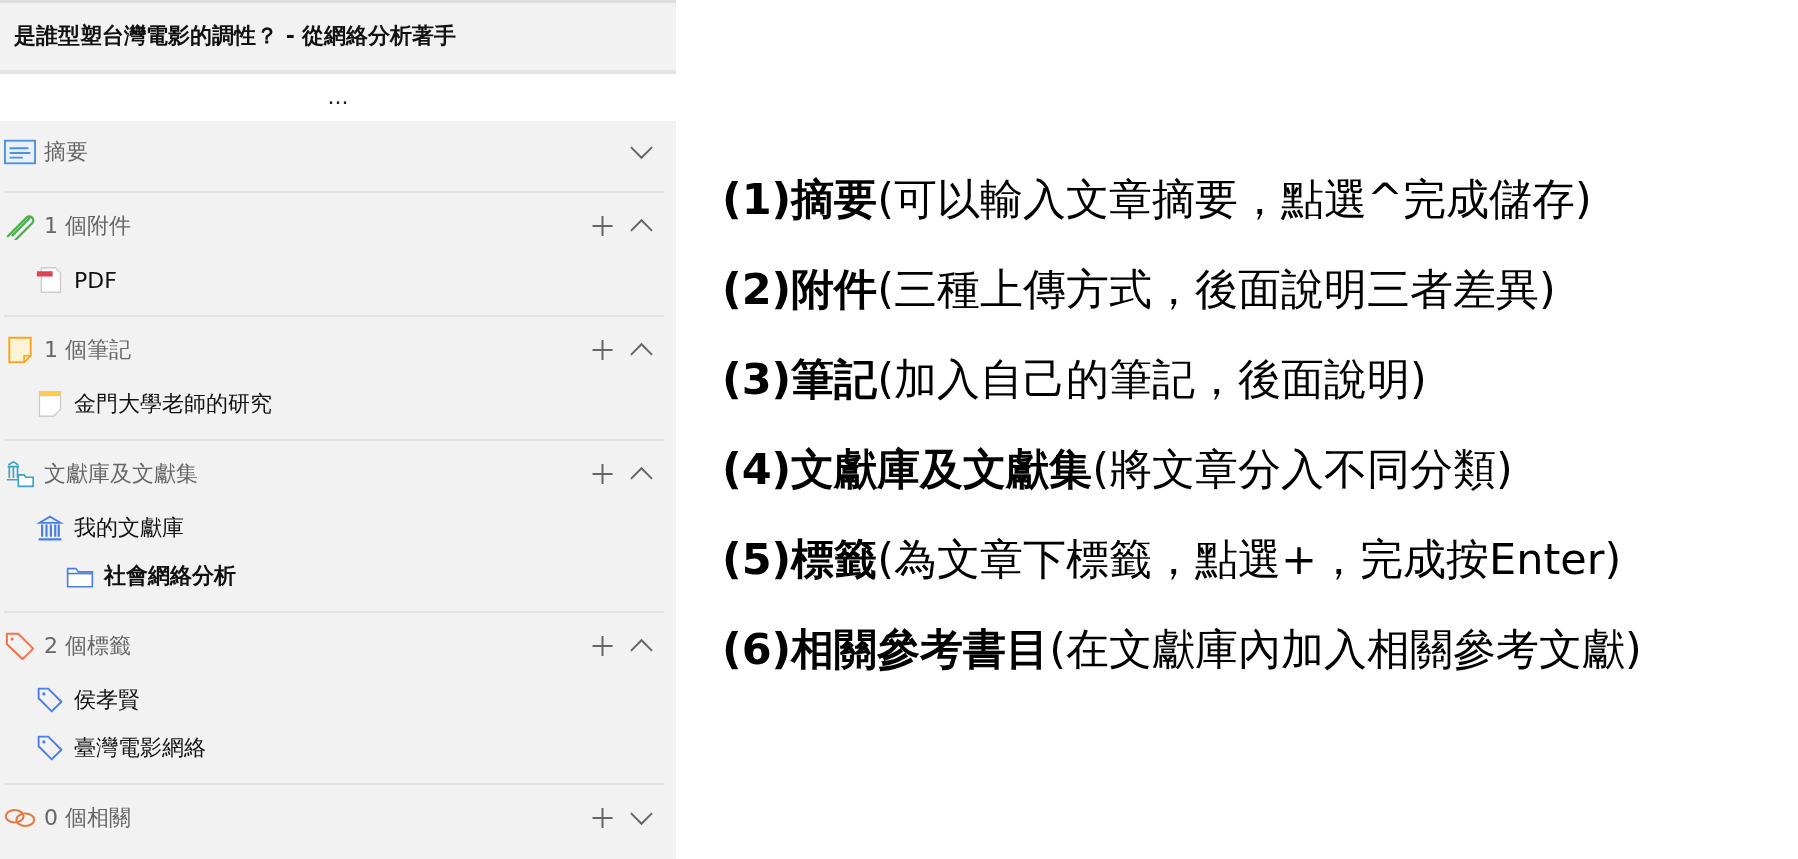  What do you see at coordinates (1075, 379) in the screenshot?
I see `annotation-text: (3)筆記(加入自己的筆記，後面說明)` at bounding box center [1075, 379].